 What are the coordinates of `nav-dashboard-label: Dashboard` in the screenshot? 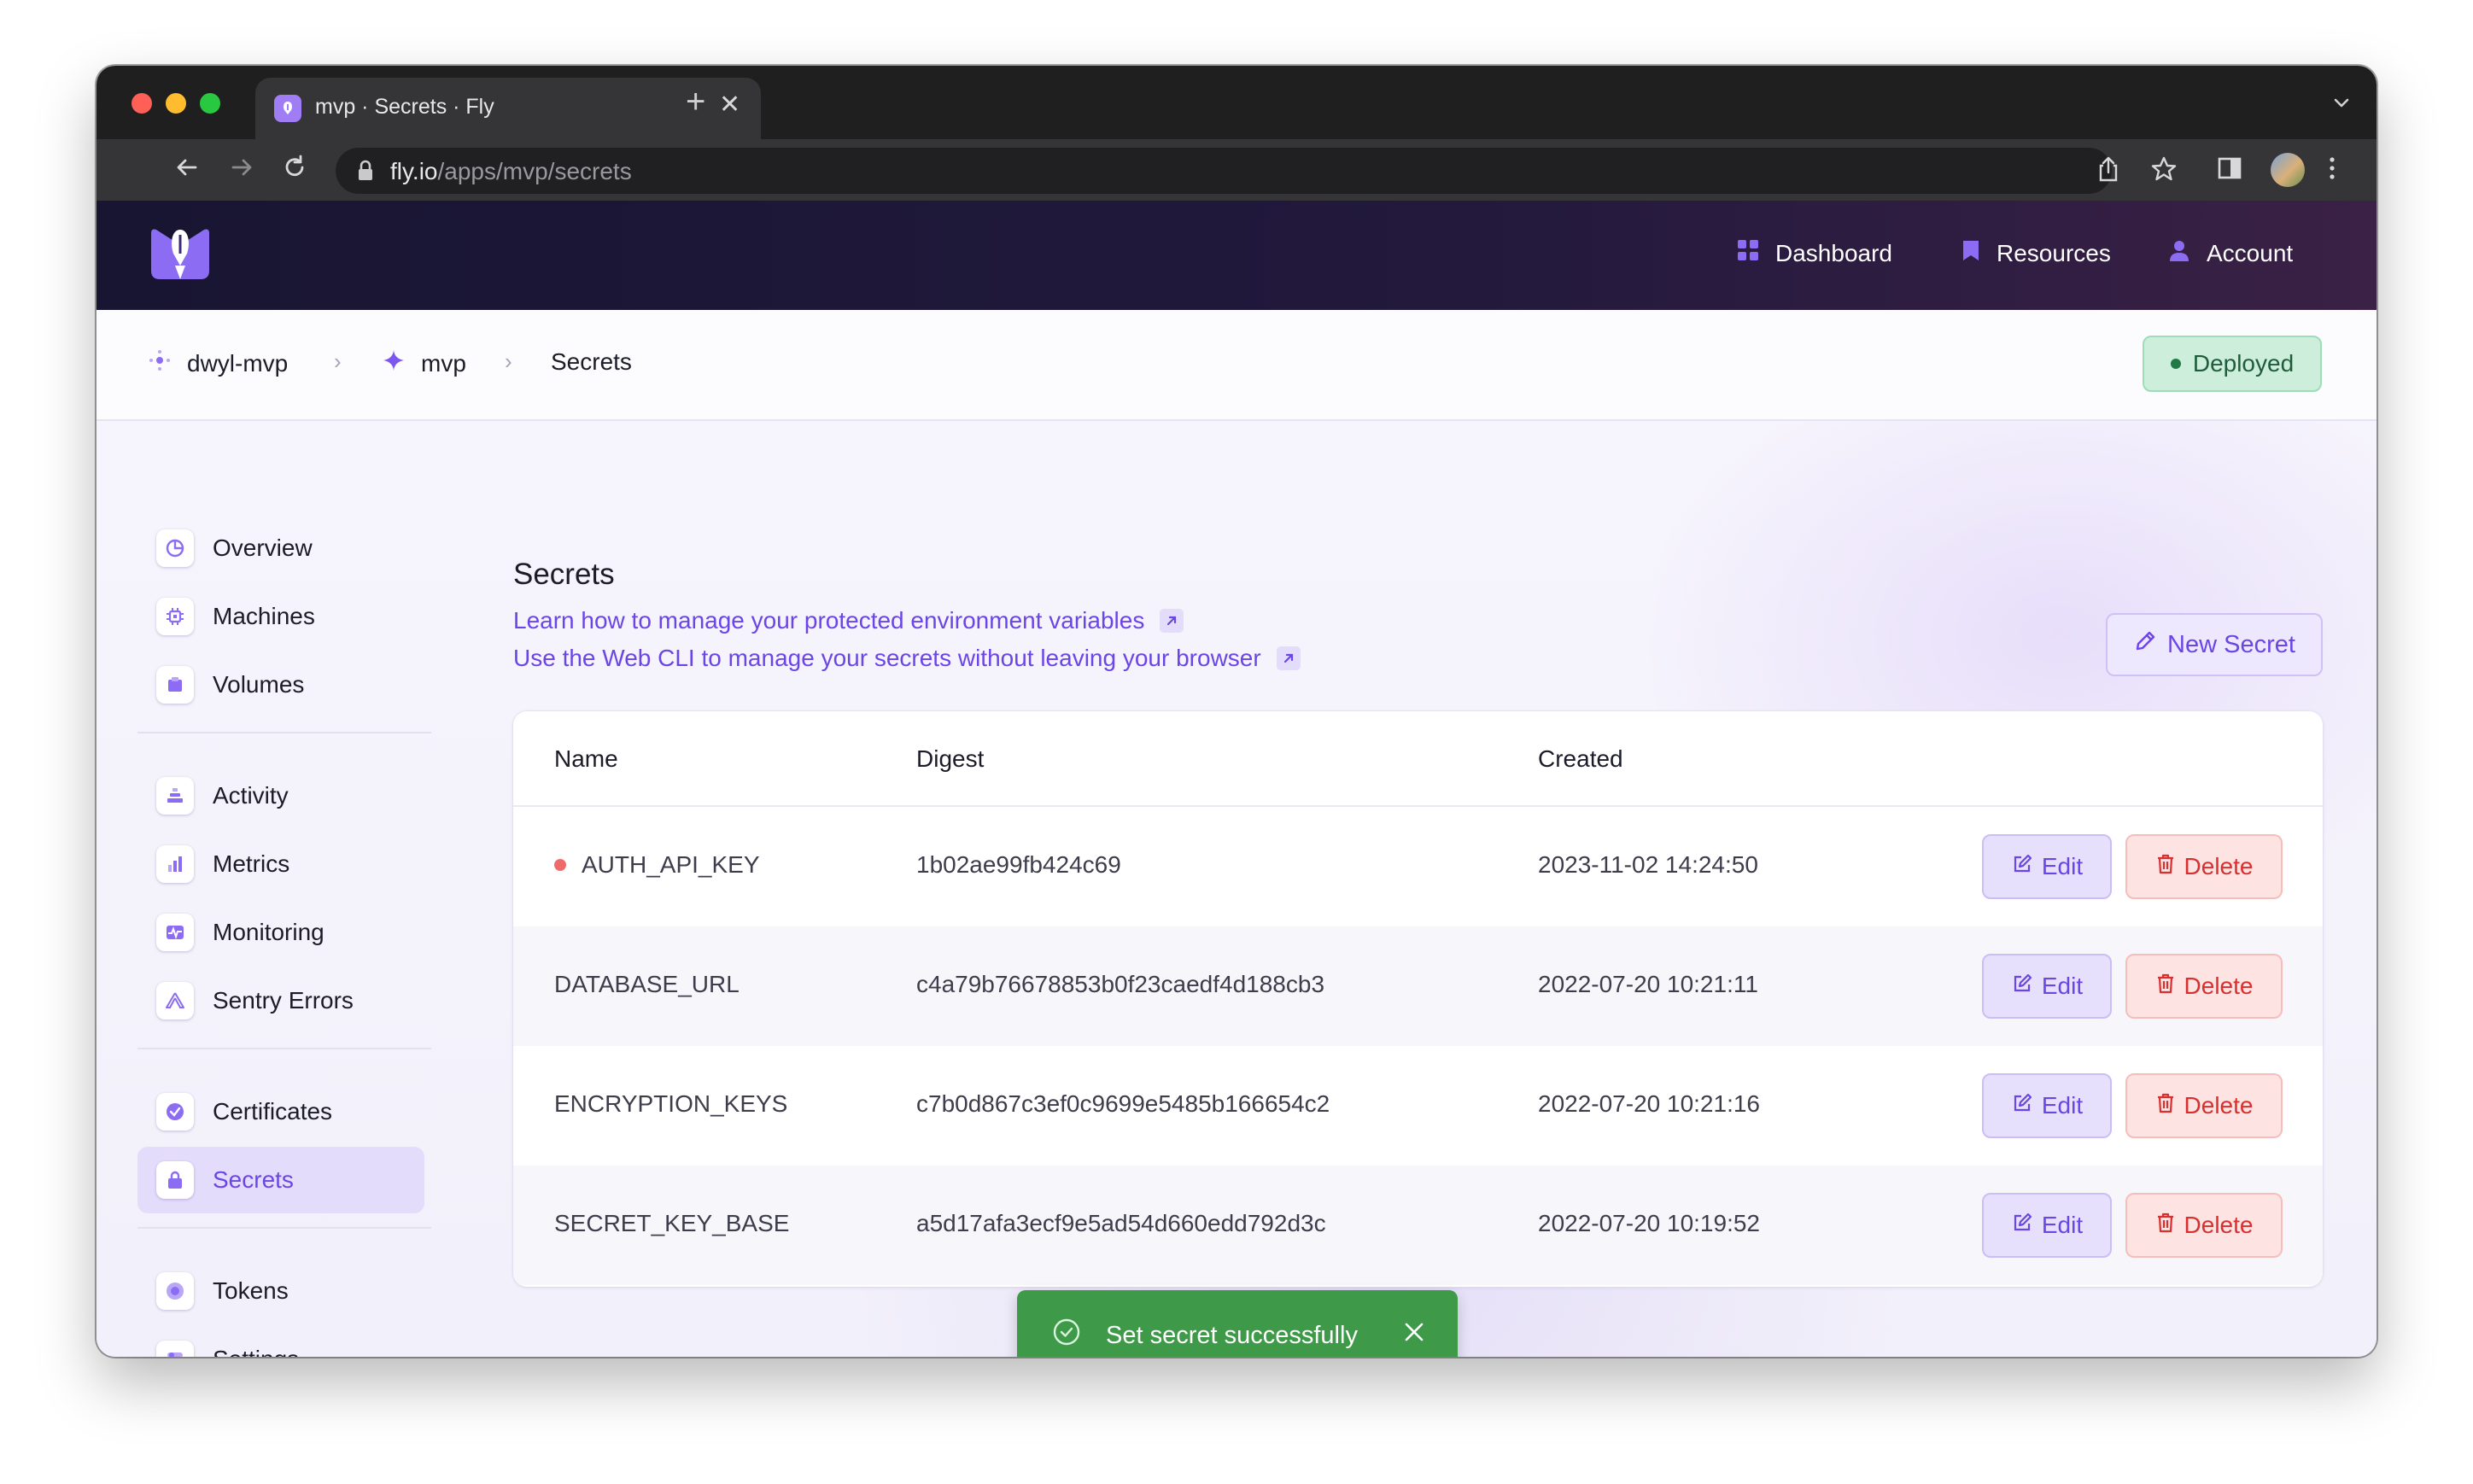 It's located at (1833, 252).